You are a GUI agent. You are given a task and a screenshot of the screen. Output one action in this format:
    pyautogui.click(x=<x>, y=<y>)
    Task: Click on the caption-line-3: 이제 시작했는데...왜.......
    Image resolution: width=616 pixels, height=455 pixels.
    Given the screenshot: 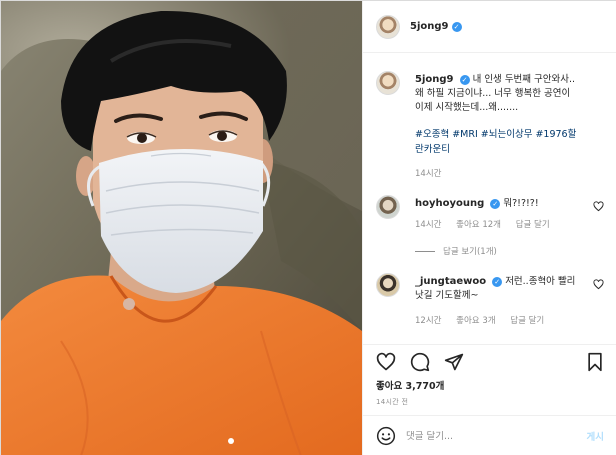 What is the action you would take?
    pyautogui.click(x=467, y=107)
    